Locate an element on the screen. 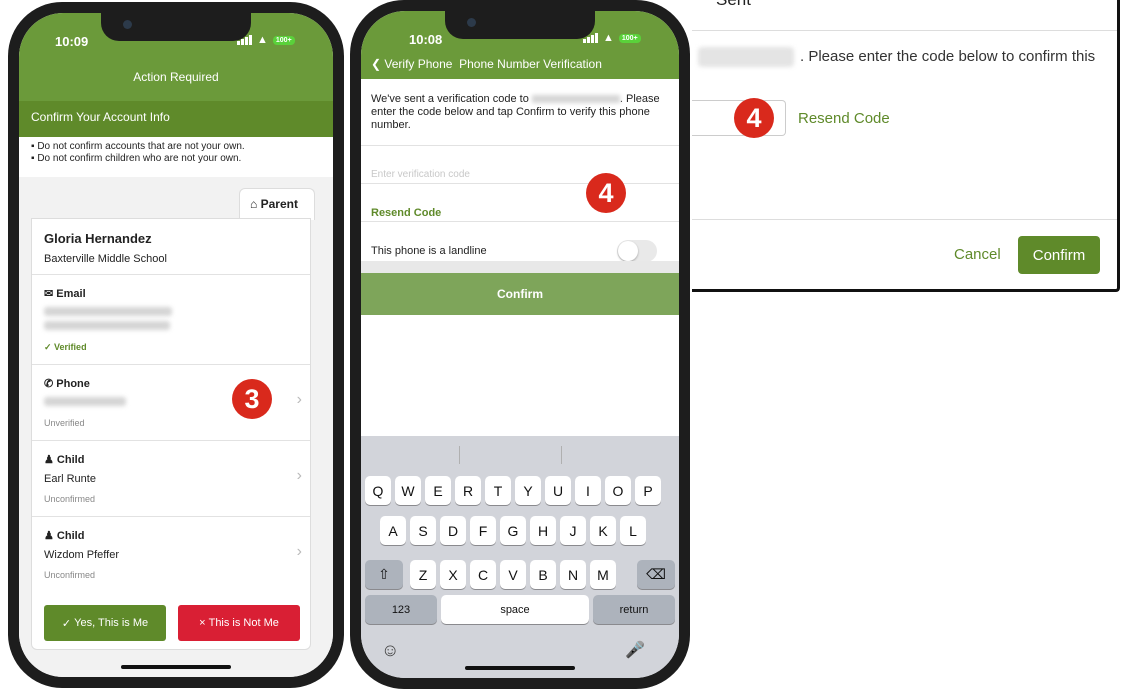  home-icon: ⌂ is located at coordinates (254, 204).